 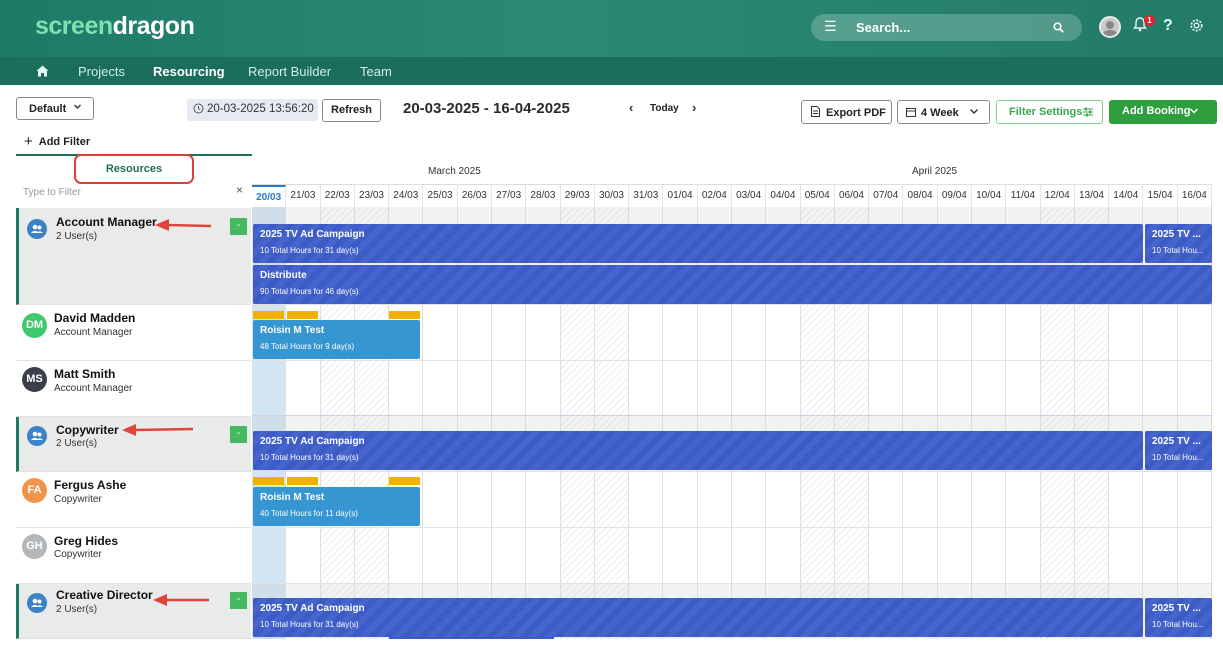 What do you see at coordinates (989, 196) in the screenshot?
I see `date-cell: 10/04` at bounding box center [989, 196].